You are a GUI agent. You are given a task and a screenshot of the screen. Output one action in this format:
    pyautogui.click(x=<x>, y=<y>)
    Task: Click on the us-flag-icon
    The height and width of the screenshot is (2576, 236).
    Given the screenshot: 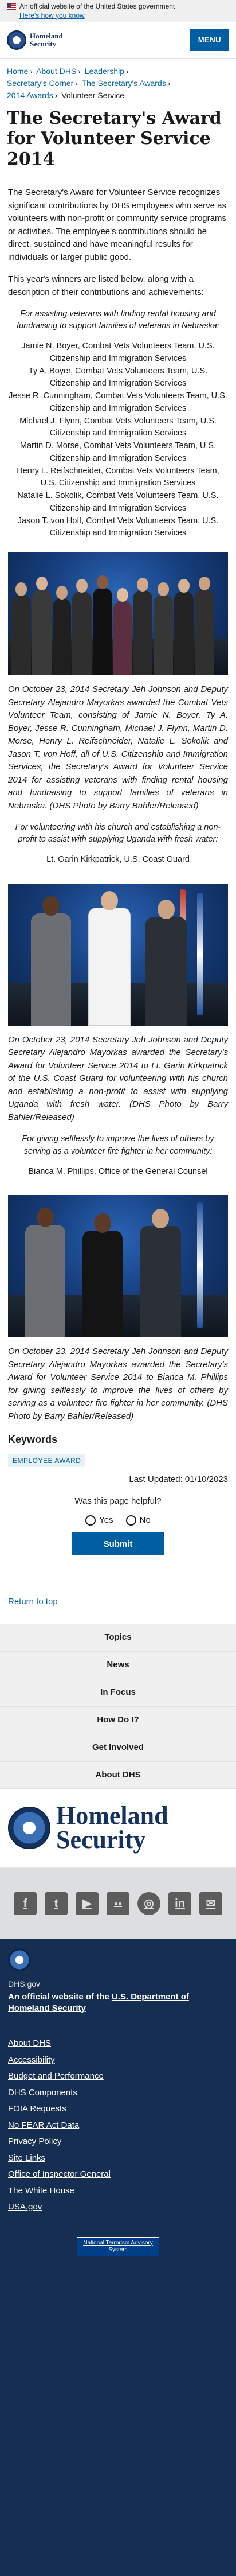 What is the action you would take?
    pyautogui.click(x=11, y=6)
    